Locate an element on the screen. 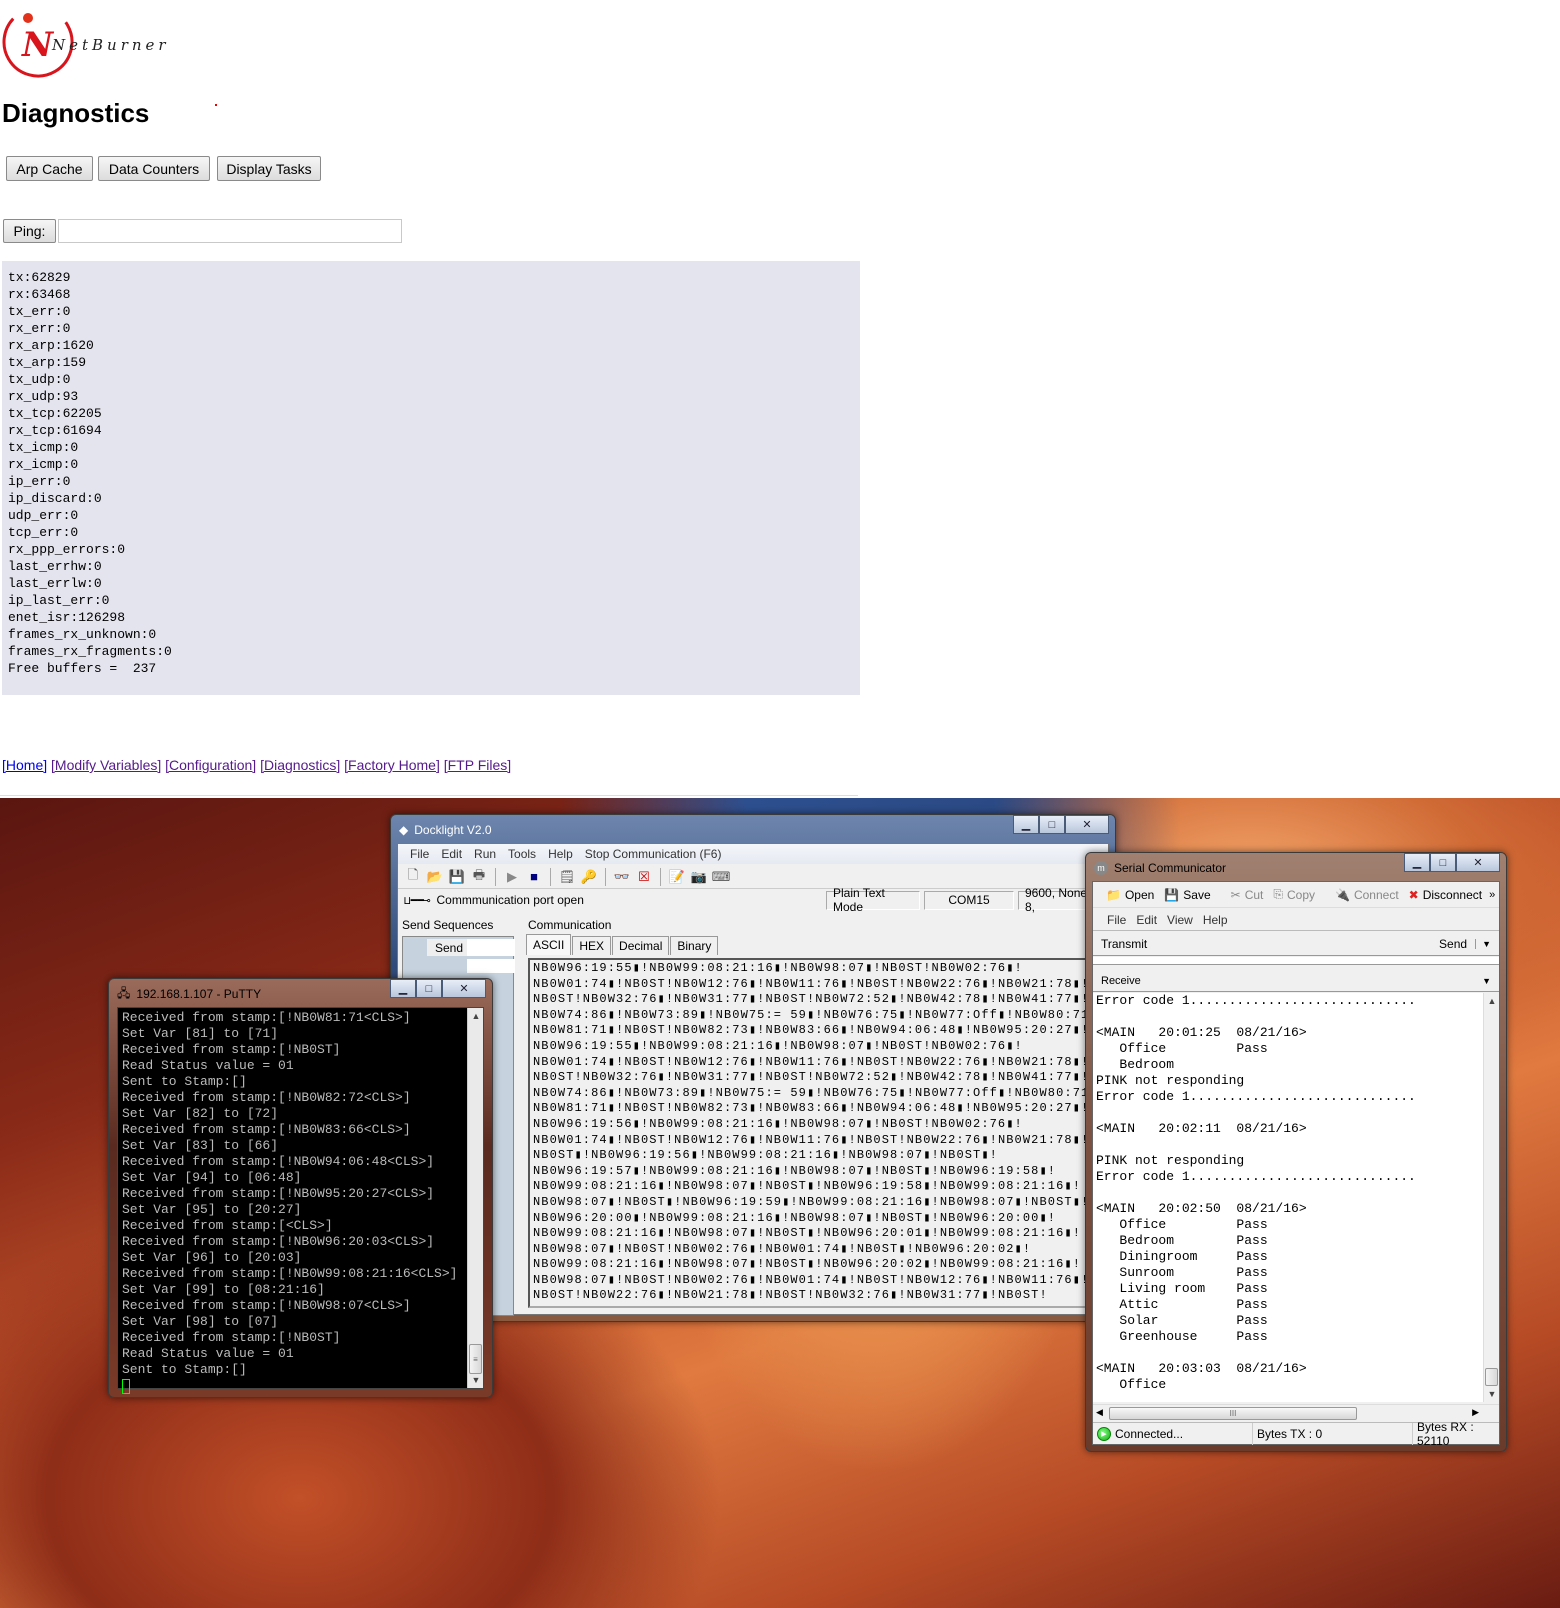  counter-line: tx_tcp:62205 is located at coordinates (55, 413).